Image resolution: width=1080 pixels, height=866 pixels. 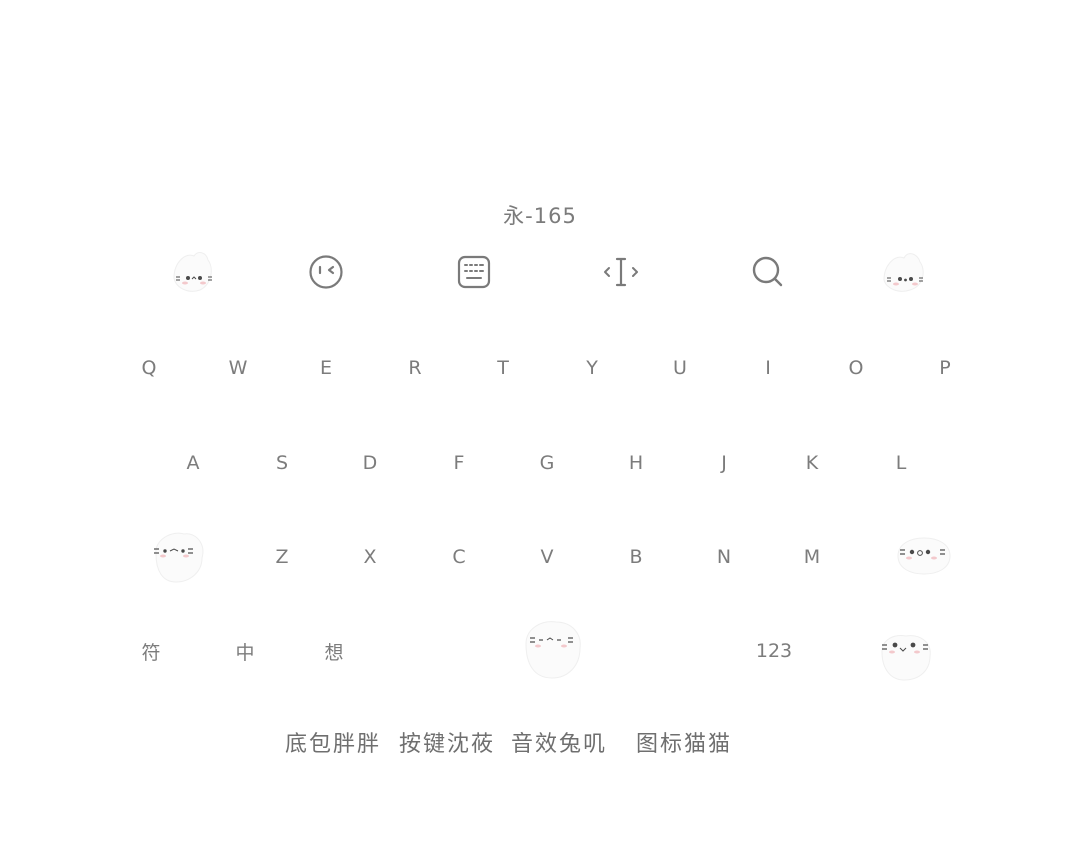 What do you see at coordinates (326, 368) in the screenshot?
I see `key-e: E` at bounding box center [326, 368].